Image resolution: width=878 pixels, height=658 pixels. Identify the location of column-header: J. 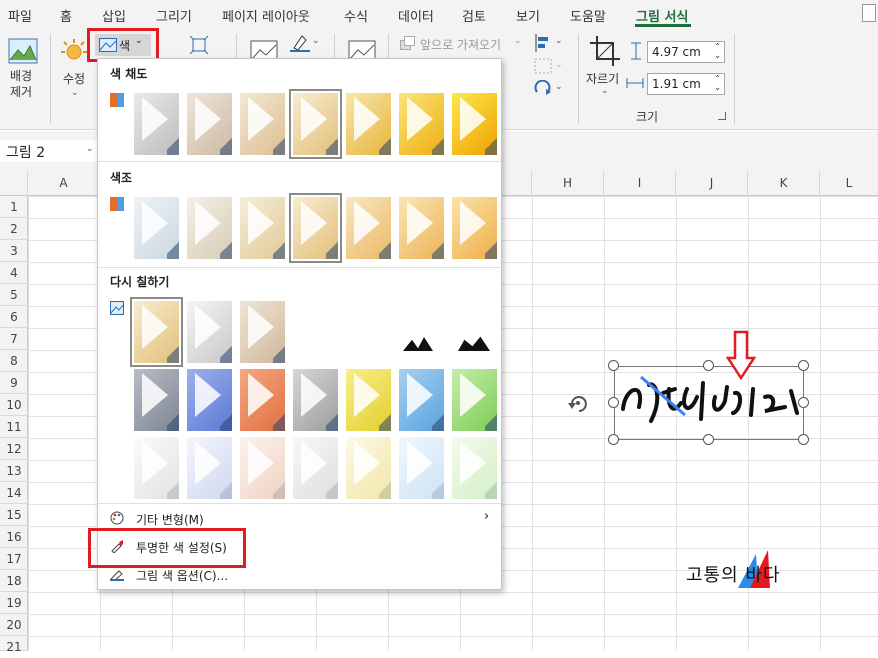
(712, 183).